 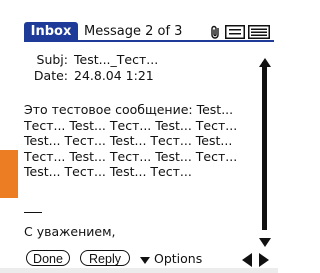 I want to click on signature-text: С уважением,, so click(x=70, y=231).